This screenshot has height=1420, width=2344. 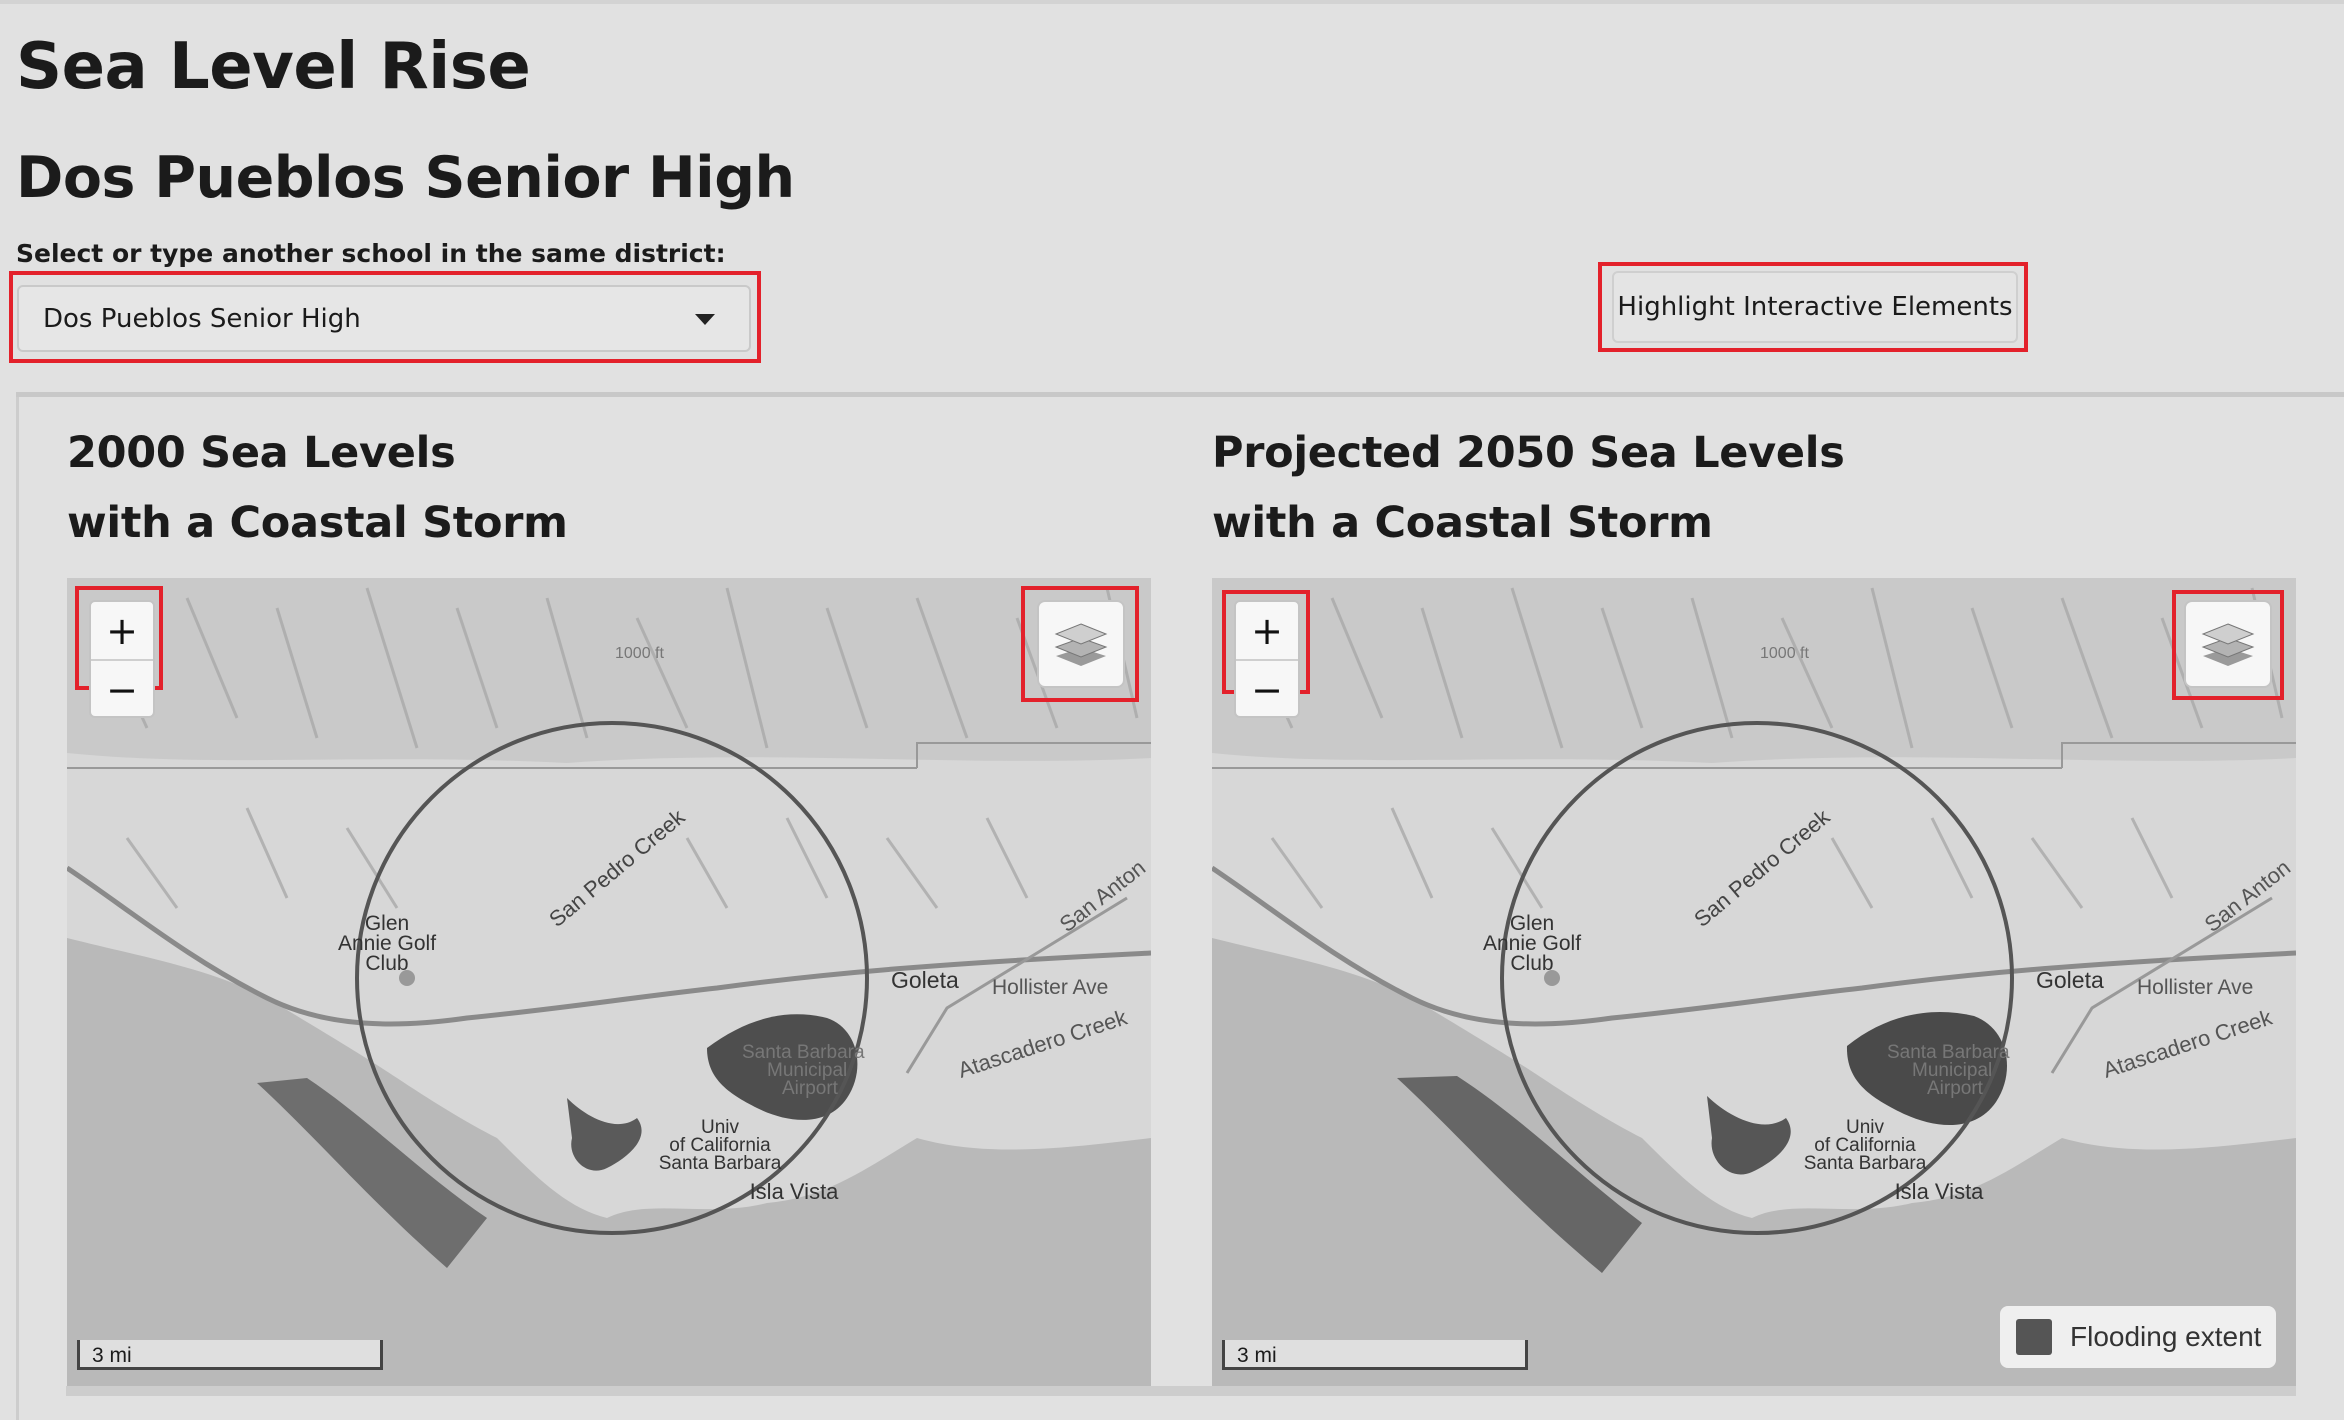 What do you see at coordinates (1181, 1391) in the screenshot?
I see `bottom-border` at bounding box center [1181, 1391].